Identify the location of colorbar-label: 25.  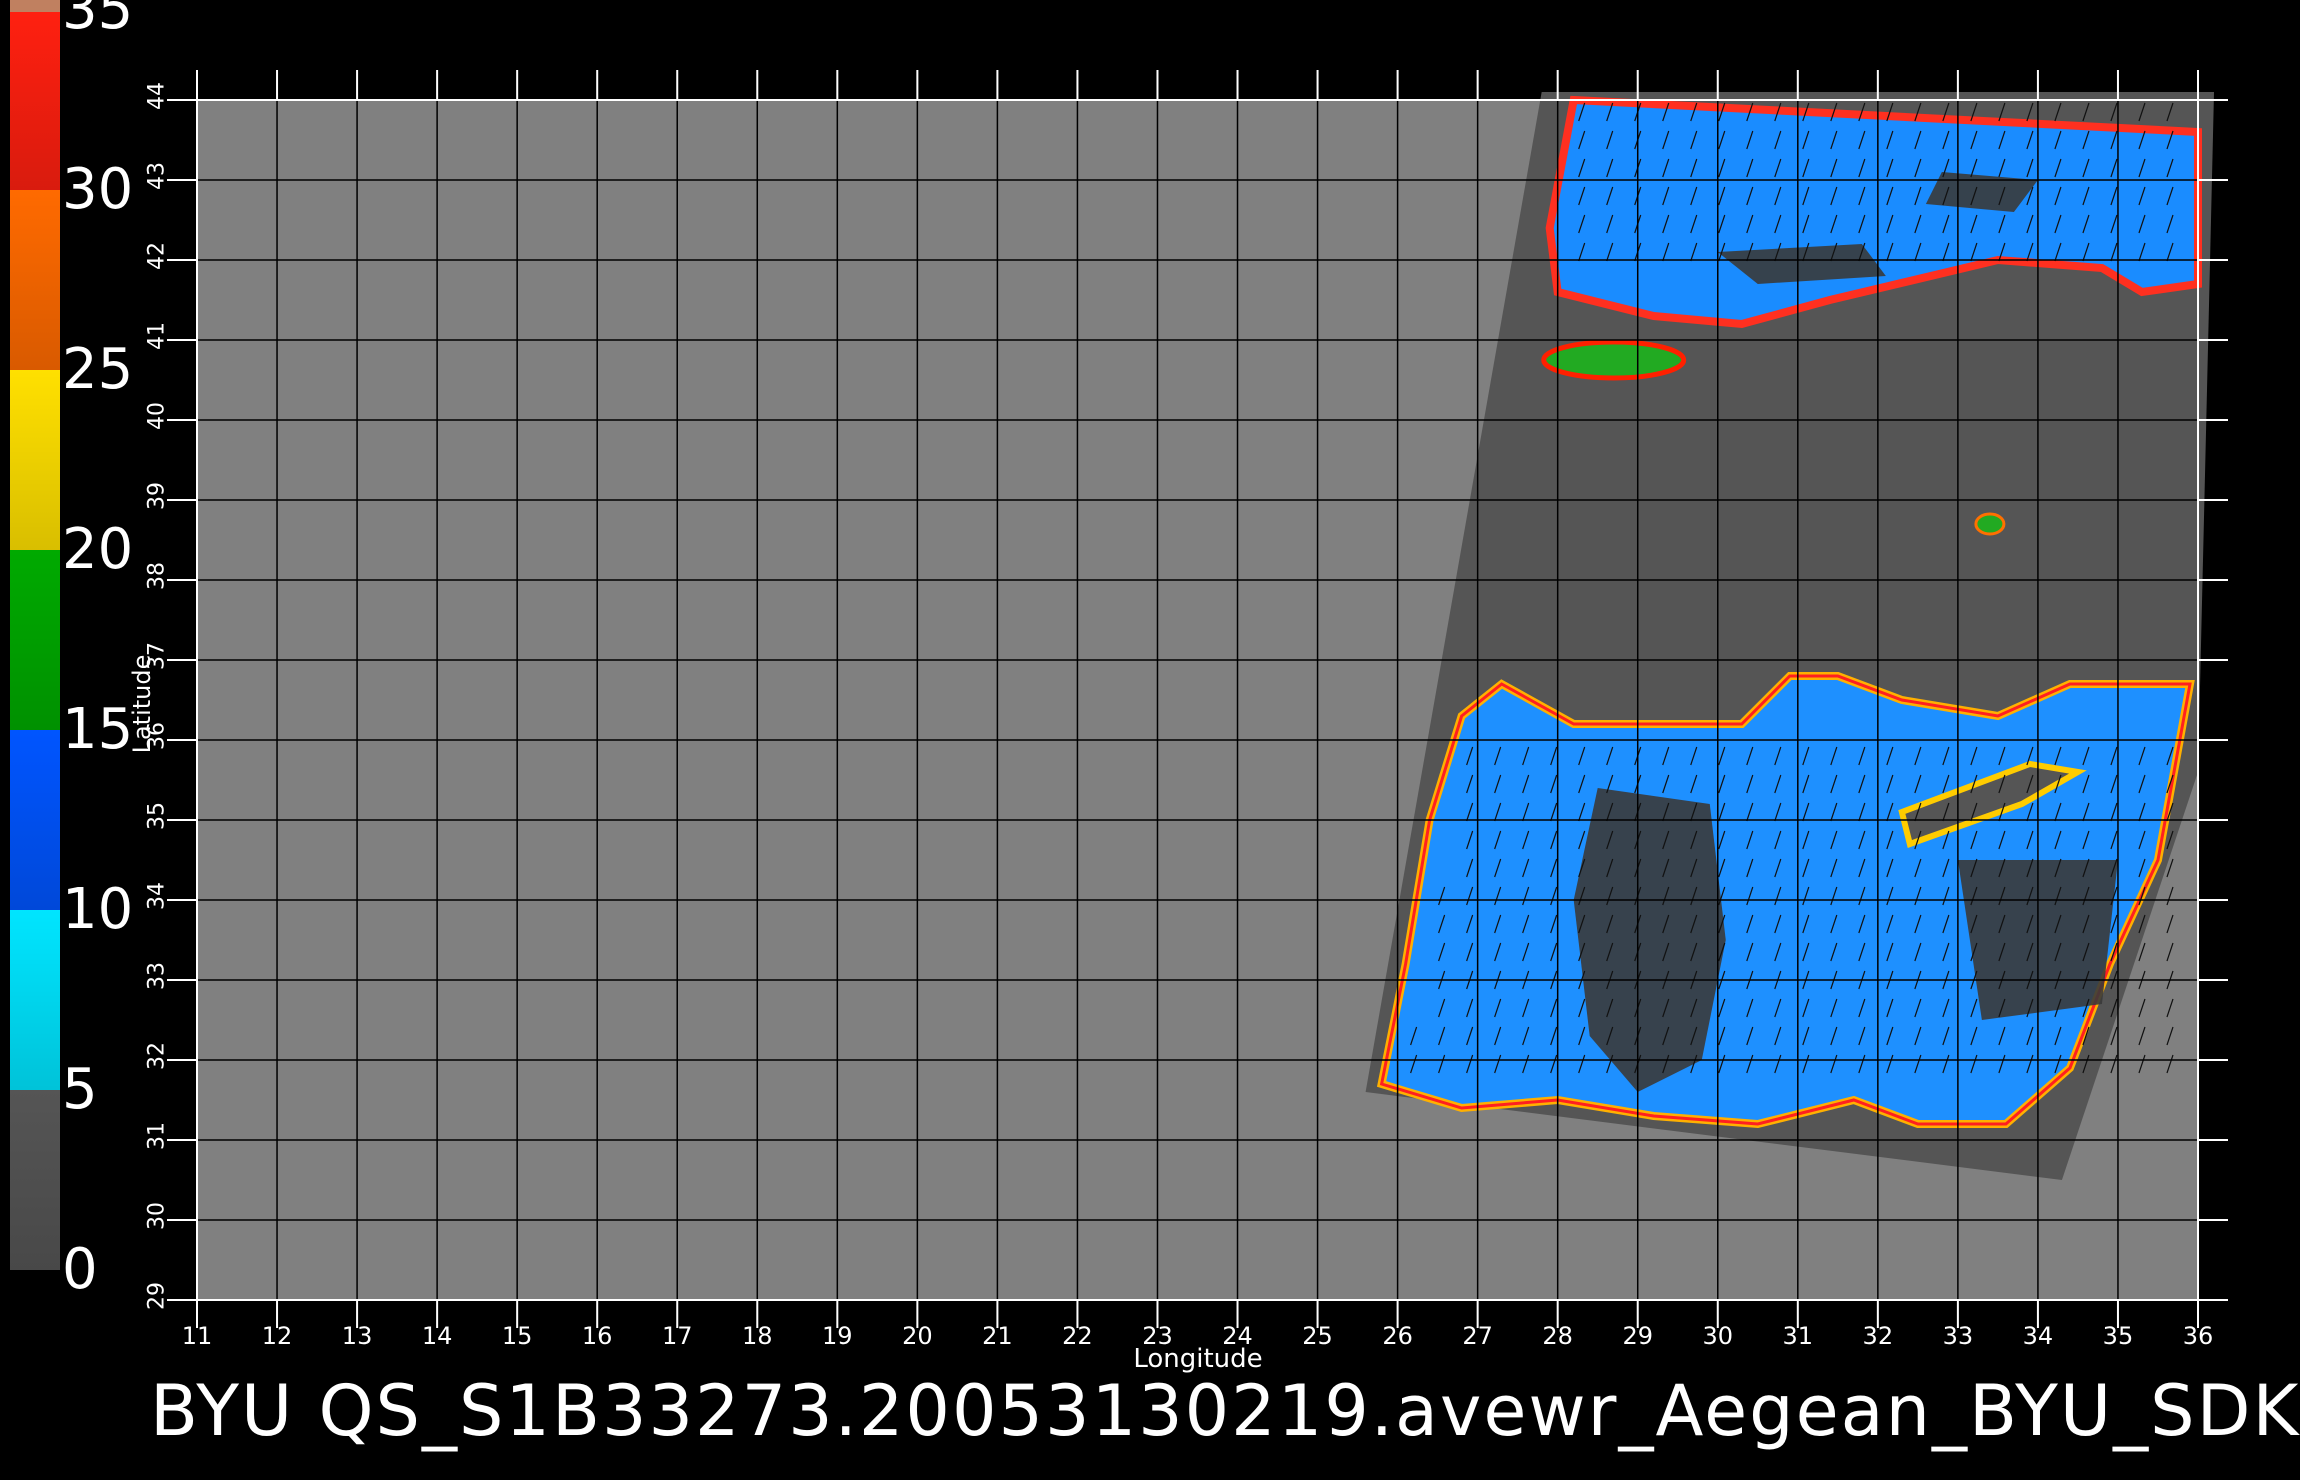
(98, 369).